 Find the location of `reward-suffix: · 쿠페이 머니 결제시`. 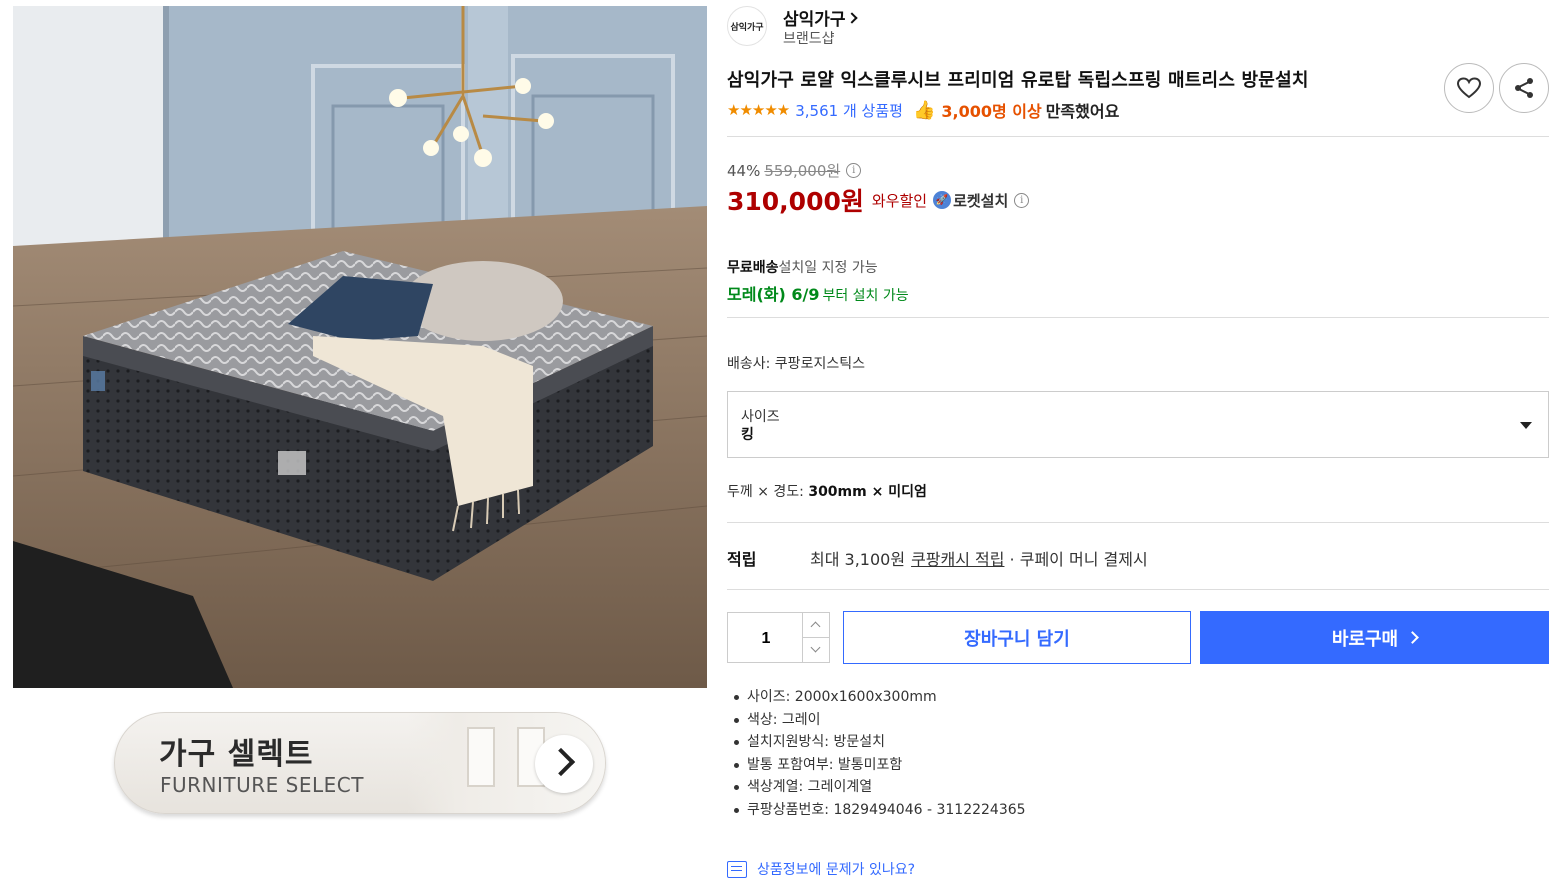

reward-suffix: · 쿠페이 머니 결제시 is located at coordinates (1076, 559).